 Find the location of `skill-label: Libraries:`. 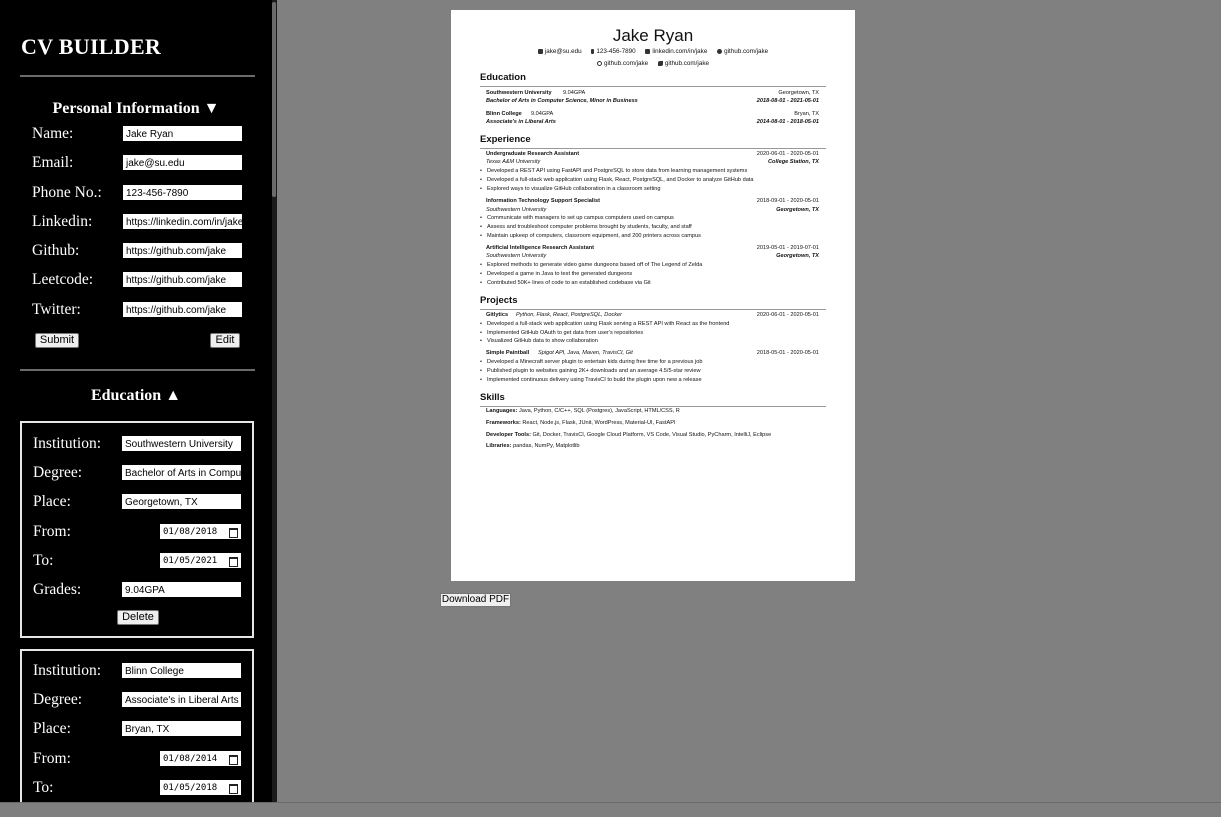

skill-label: Libraries: is located at coordinates (499, 446).